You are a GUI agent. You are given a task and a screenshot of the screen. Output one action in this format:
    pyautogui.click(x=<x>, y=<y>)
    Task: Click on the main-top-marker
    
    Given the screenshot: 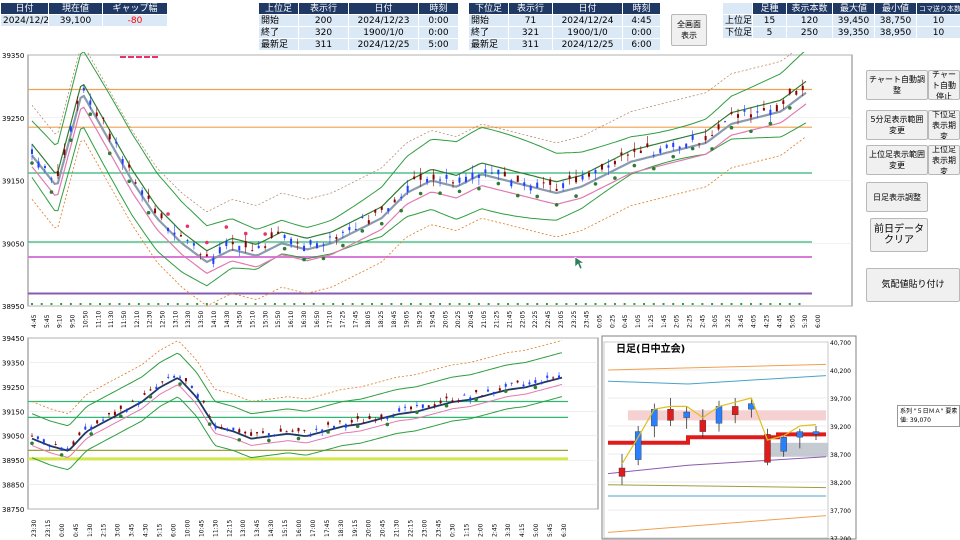 What is the action you would take?
    pyautogui.click(x=147, y=57)
    